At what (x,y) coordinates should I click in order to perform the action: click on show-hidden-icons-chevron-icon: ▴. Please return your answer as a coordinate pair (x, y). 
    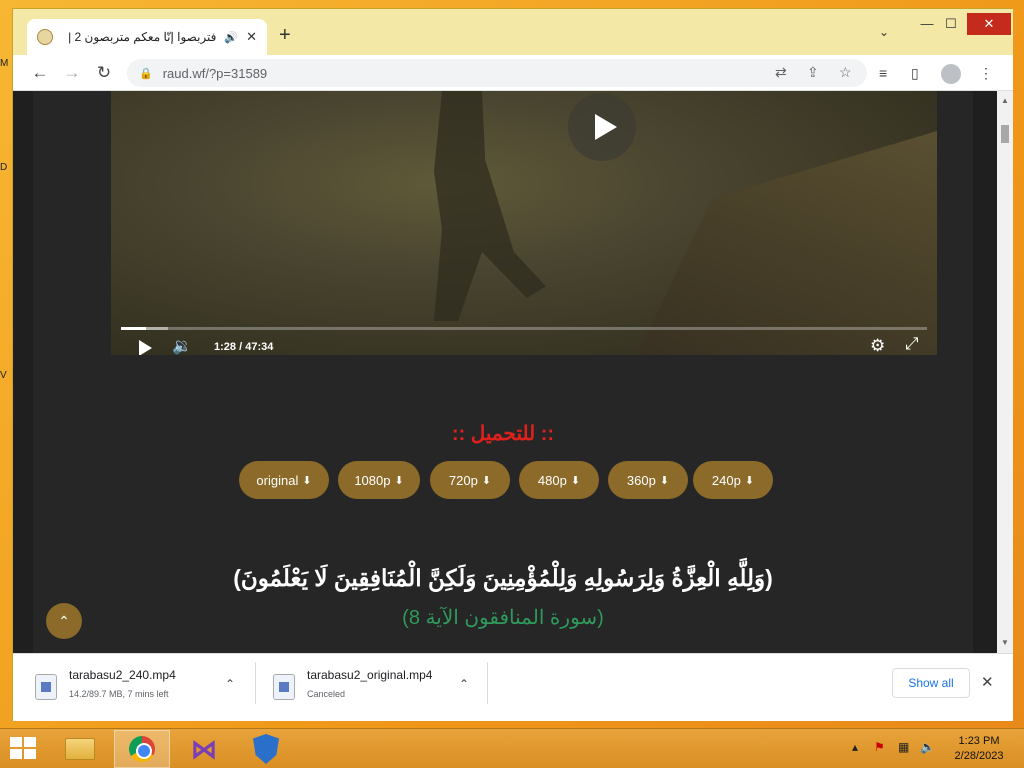
    Looking at the image, I should click on (855, 747).